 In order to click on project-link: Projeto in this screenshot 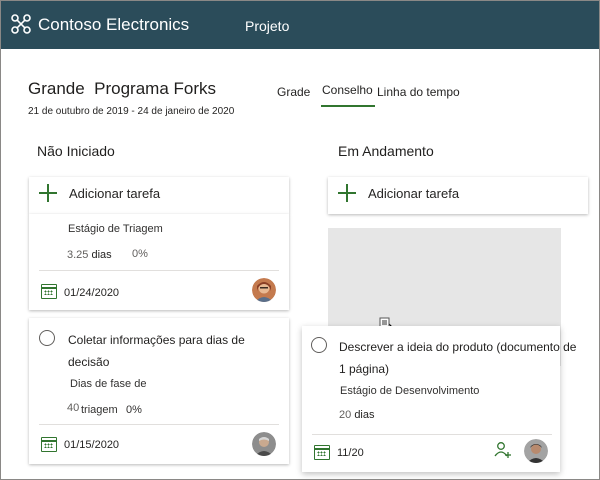, I will do `click(267, 26)`.